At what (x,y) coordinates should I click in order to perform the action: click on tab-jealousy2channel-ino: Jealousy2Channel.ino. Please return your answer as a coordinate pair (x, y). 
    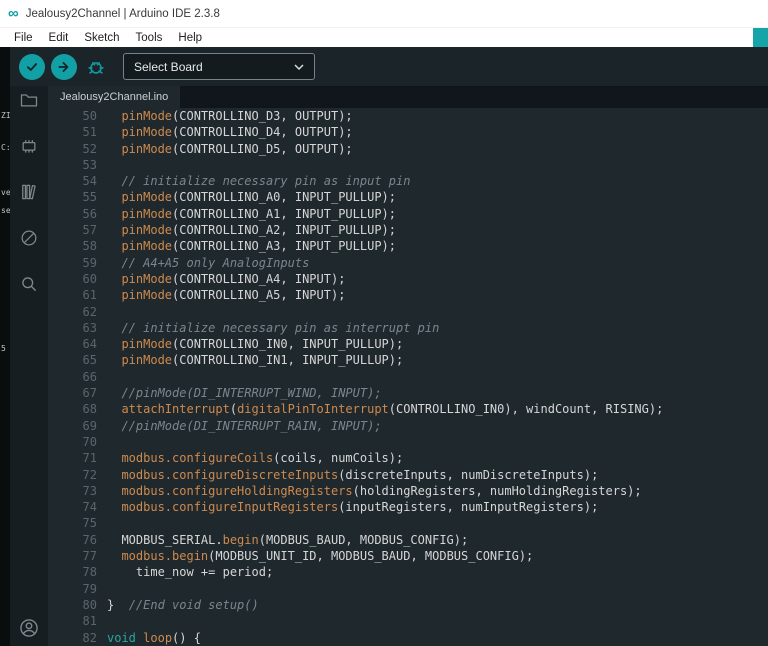
    Looking at the image, I should click on (114, 97).